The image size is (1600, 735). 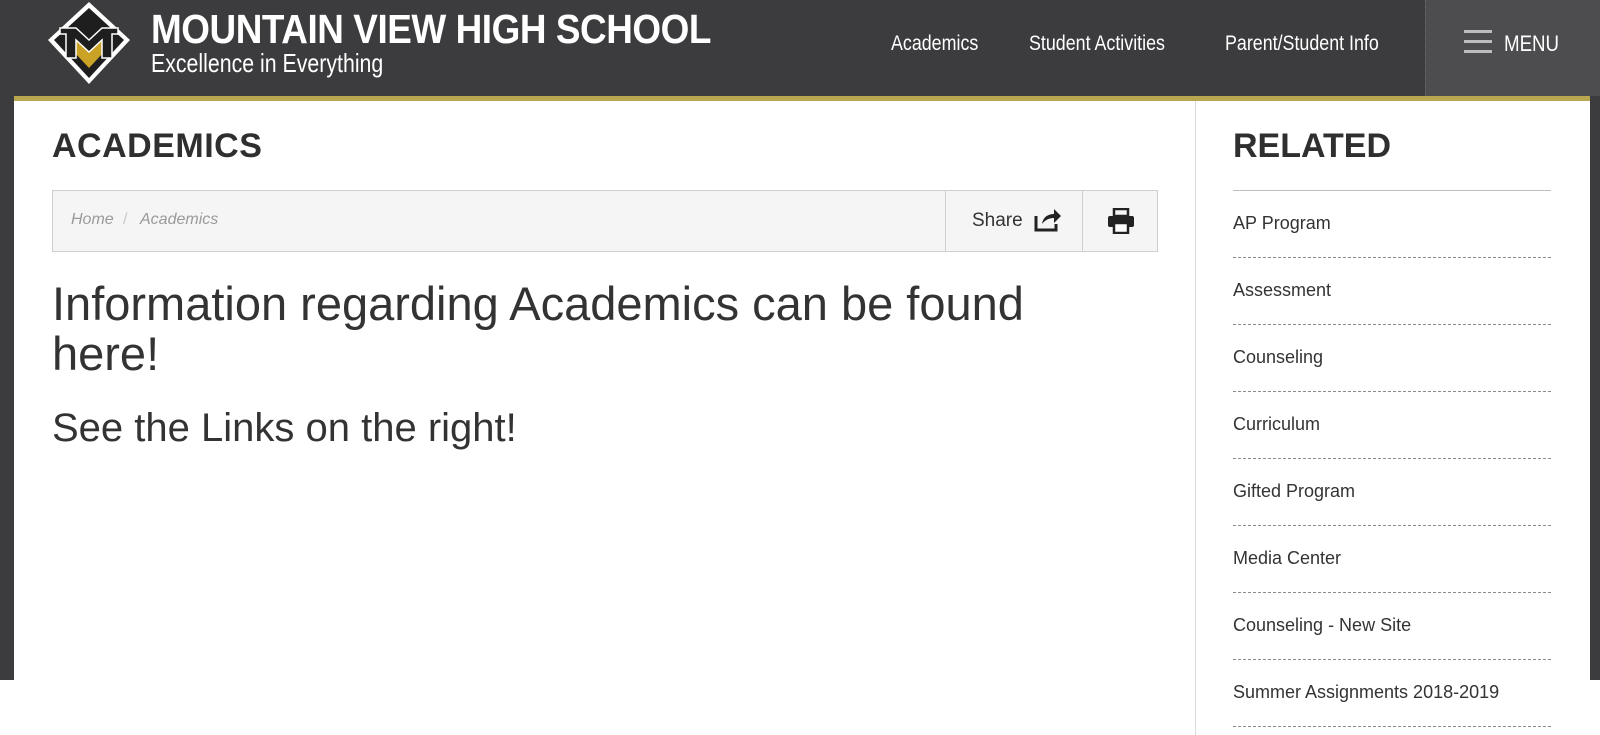 What do you see at coordinates (1097, 44) in the screenshot?
I see `nav-student-activities: Student Activities` at bounding box center [1097, 44].